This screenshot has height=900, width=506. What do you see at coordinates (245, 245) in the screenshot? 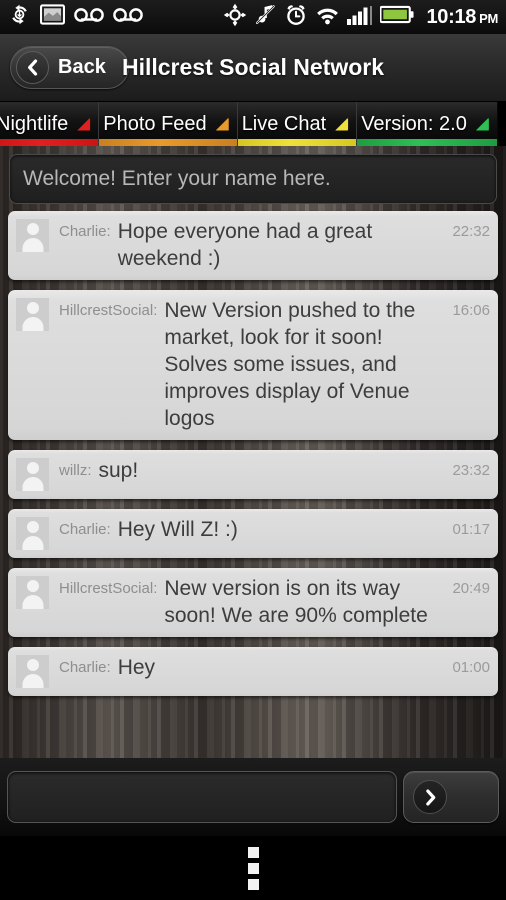
I see `message-text: Hope everyone had a great weekend :)` at bounding box center [245, 245].